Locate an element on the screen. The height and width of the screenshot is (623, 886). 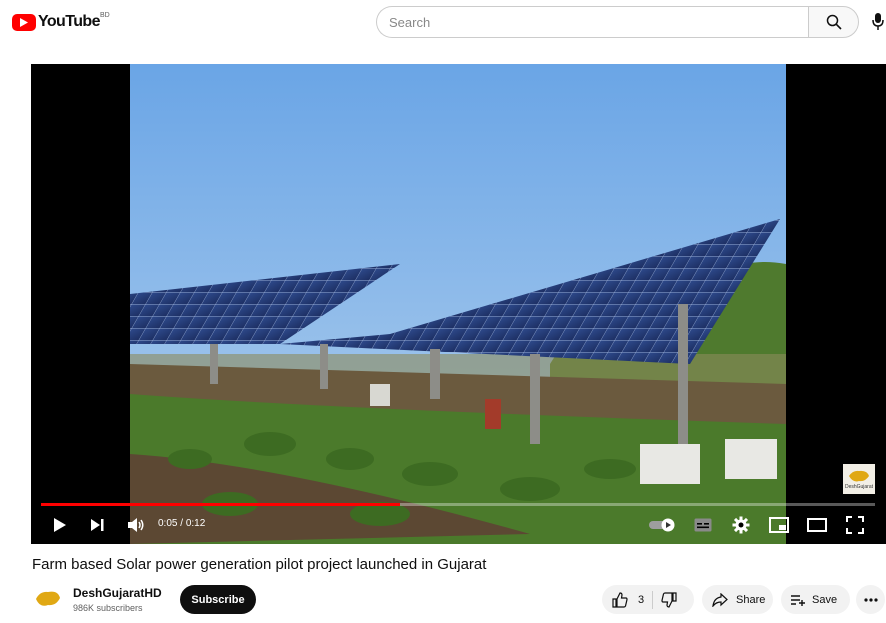
subtitles-button is located at coordinates (703, 525).